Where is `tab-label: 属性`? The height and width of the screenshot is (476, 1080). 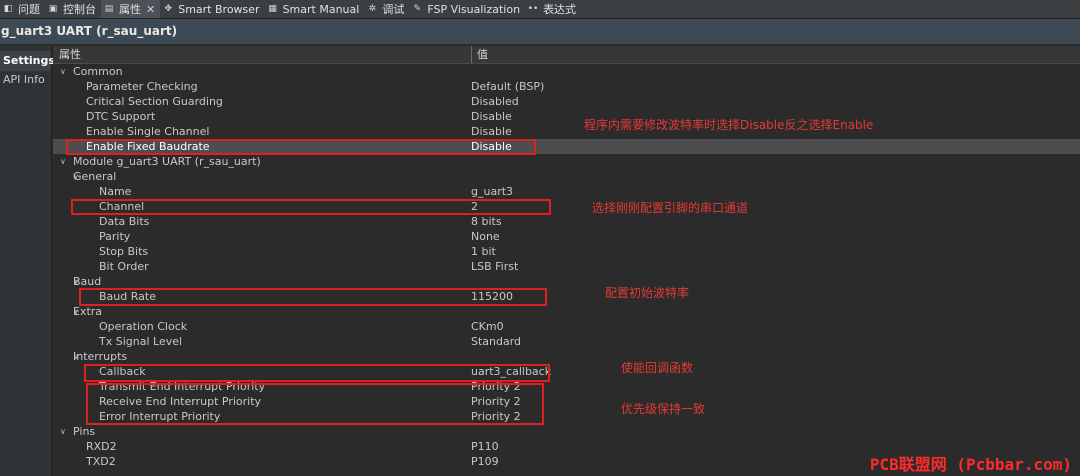
tab-label: 属性 is located at coordinates (130, 9).